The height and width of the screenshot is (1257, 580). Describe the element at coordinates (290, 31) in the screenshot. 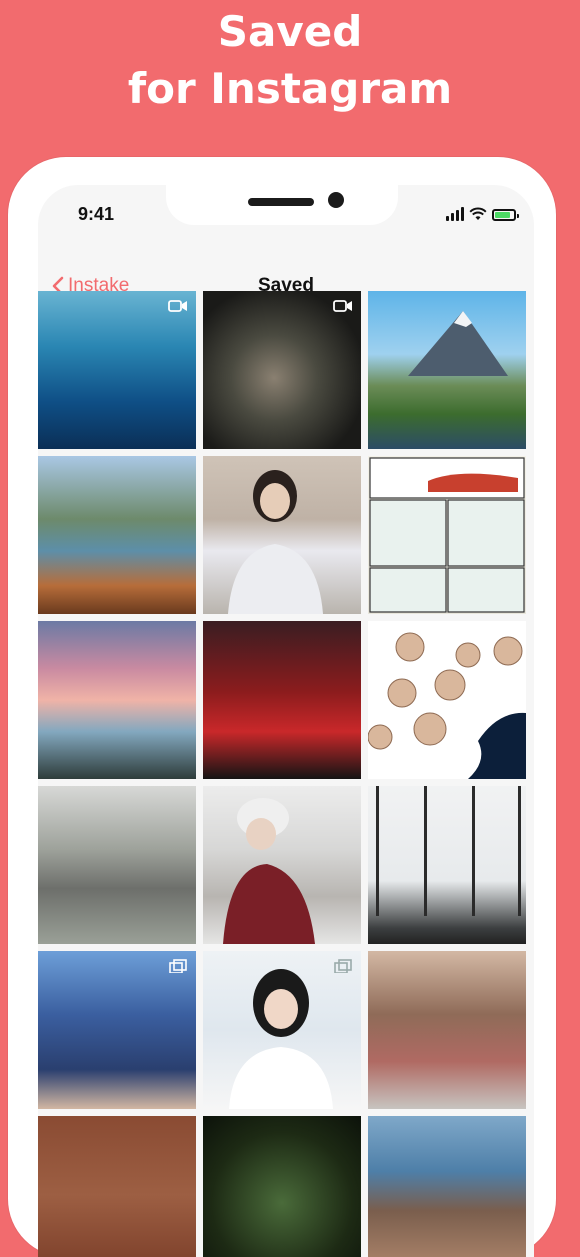

I see `headline-line-1: Saved` at that location.